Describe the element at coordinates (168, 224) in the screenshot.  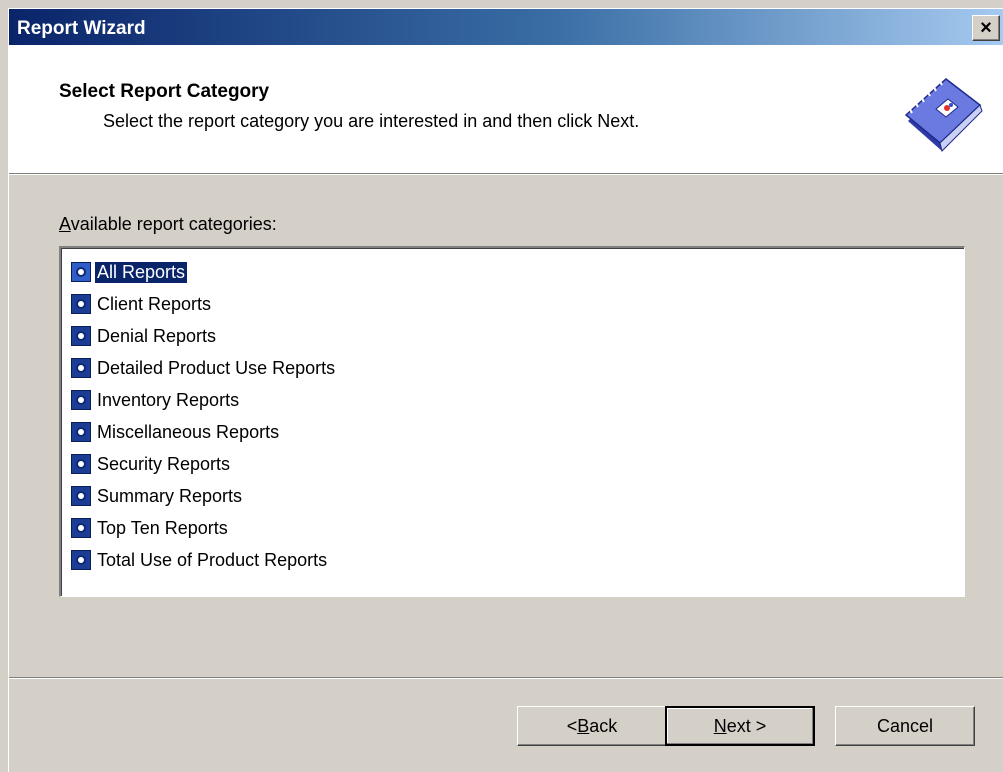
I see `categories-label: Available report categories:` at that location.